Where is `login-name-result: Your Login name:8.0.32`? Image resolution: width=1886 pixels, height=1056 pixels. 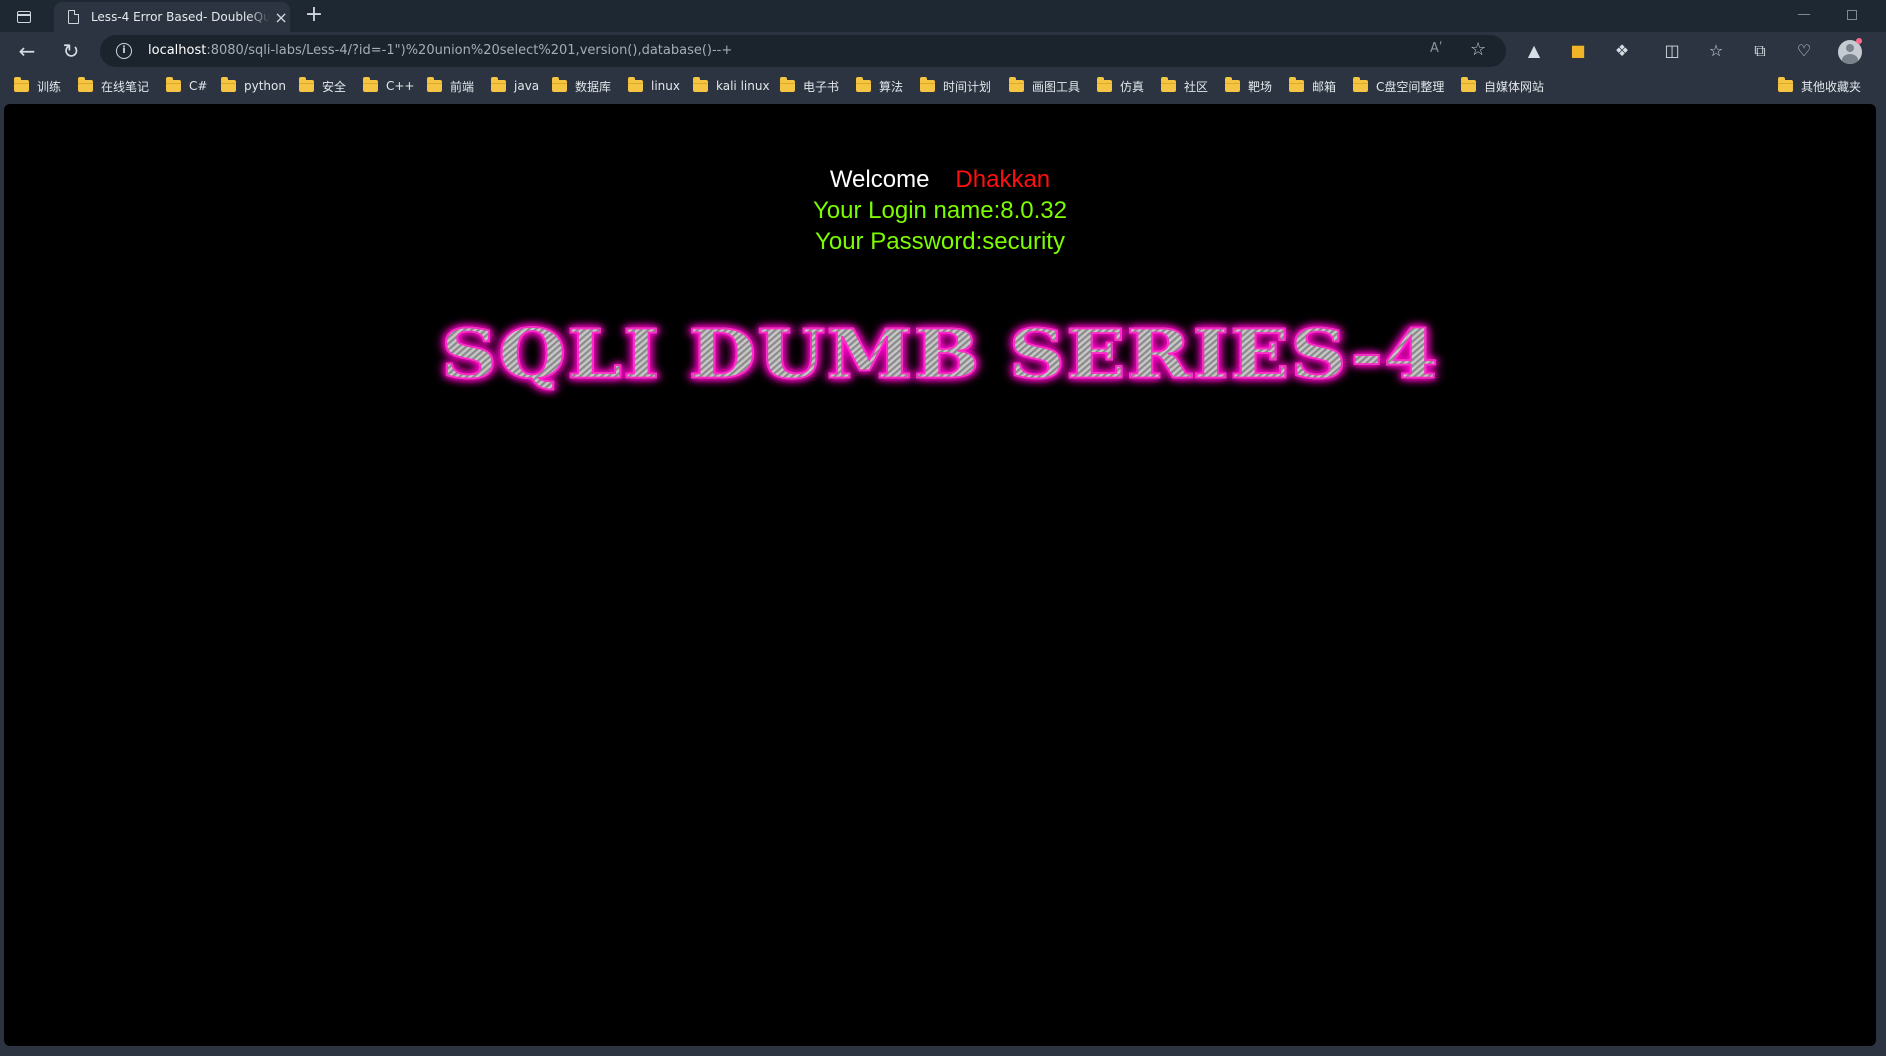
login-name-result: Your Login name:8.0.32 is located at coordinates (940, 210).